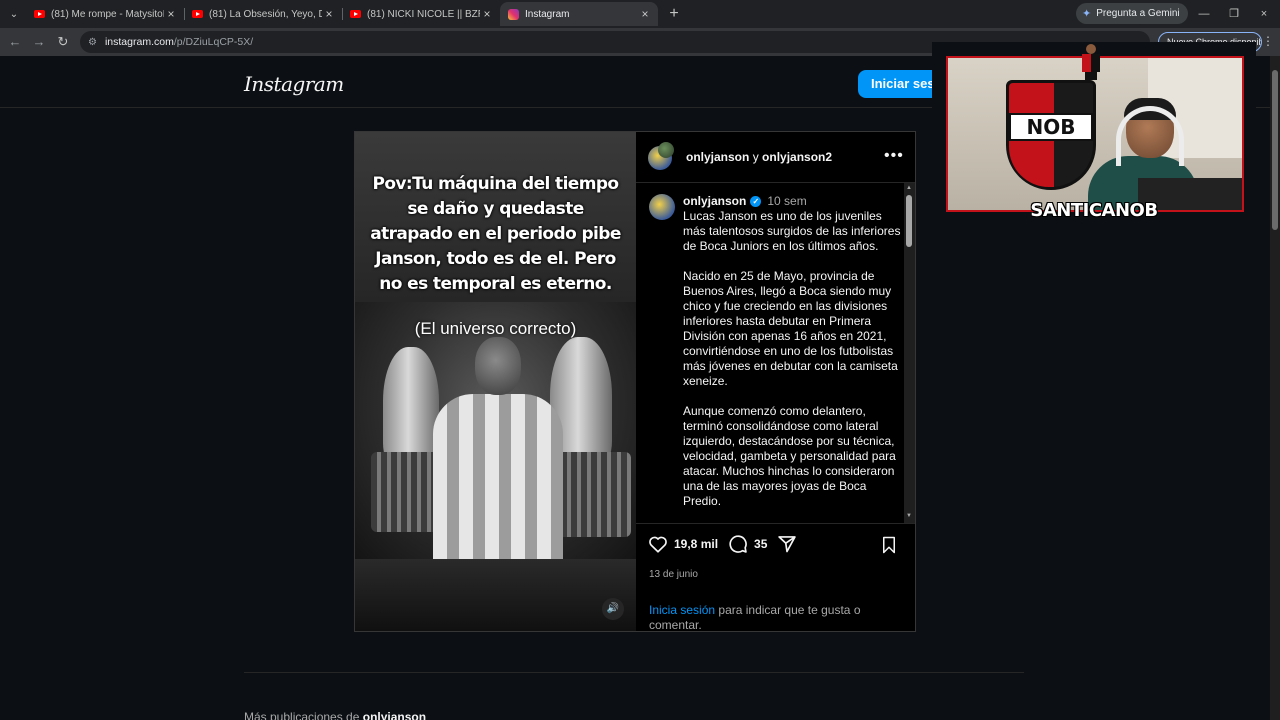  Describe the element at coordinates (717, 157) in the screenshot. I see `author-name: onlyjanson` at that location.